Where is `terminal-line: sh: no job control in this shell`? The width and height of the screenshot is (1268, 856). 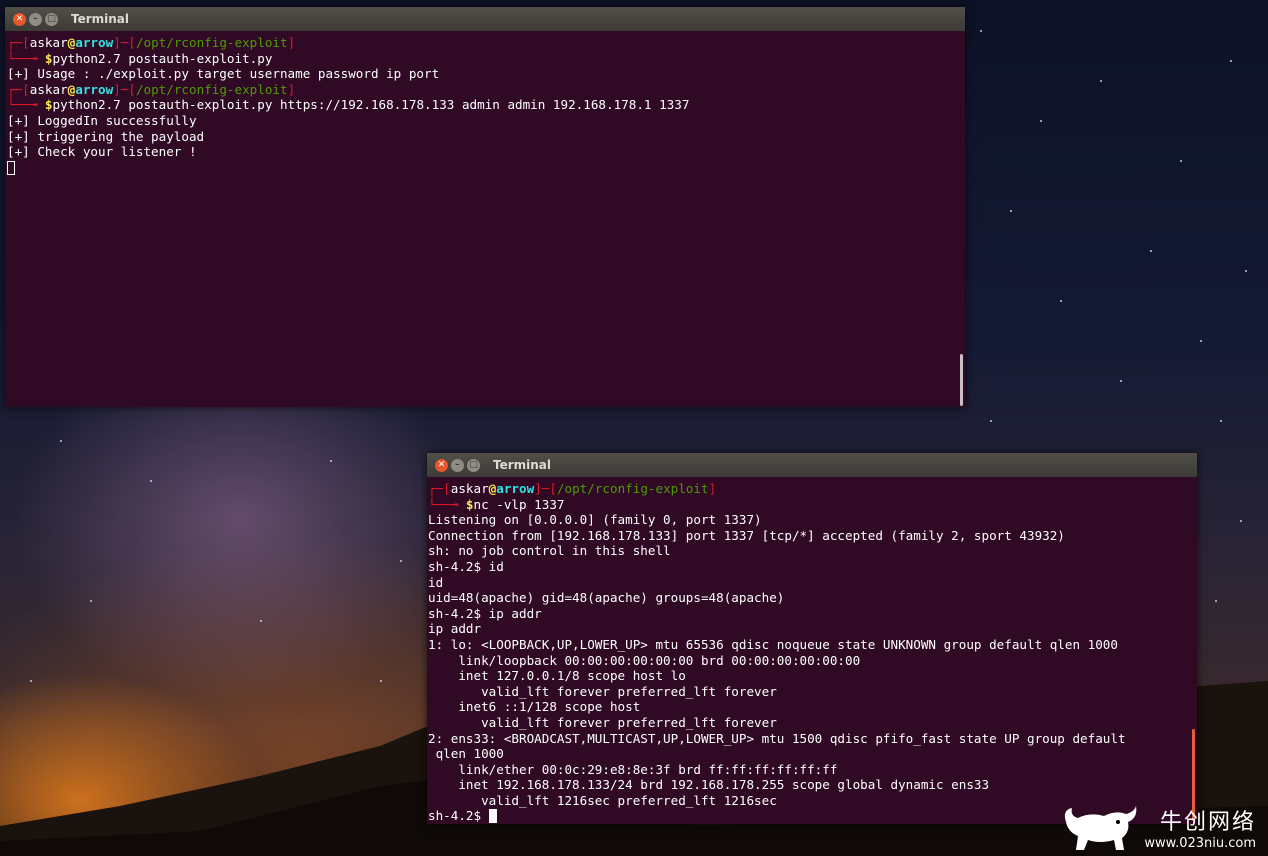
terminal-line: sh: no job control in this shell is located at coordinates (812, 551).